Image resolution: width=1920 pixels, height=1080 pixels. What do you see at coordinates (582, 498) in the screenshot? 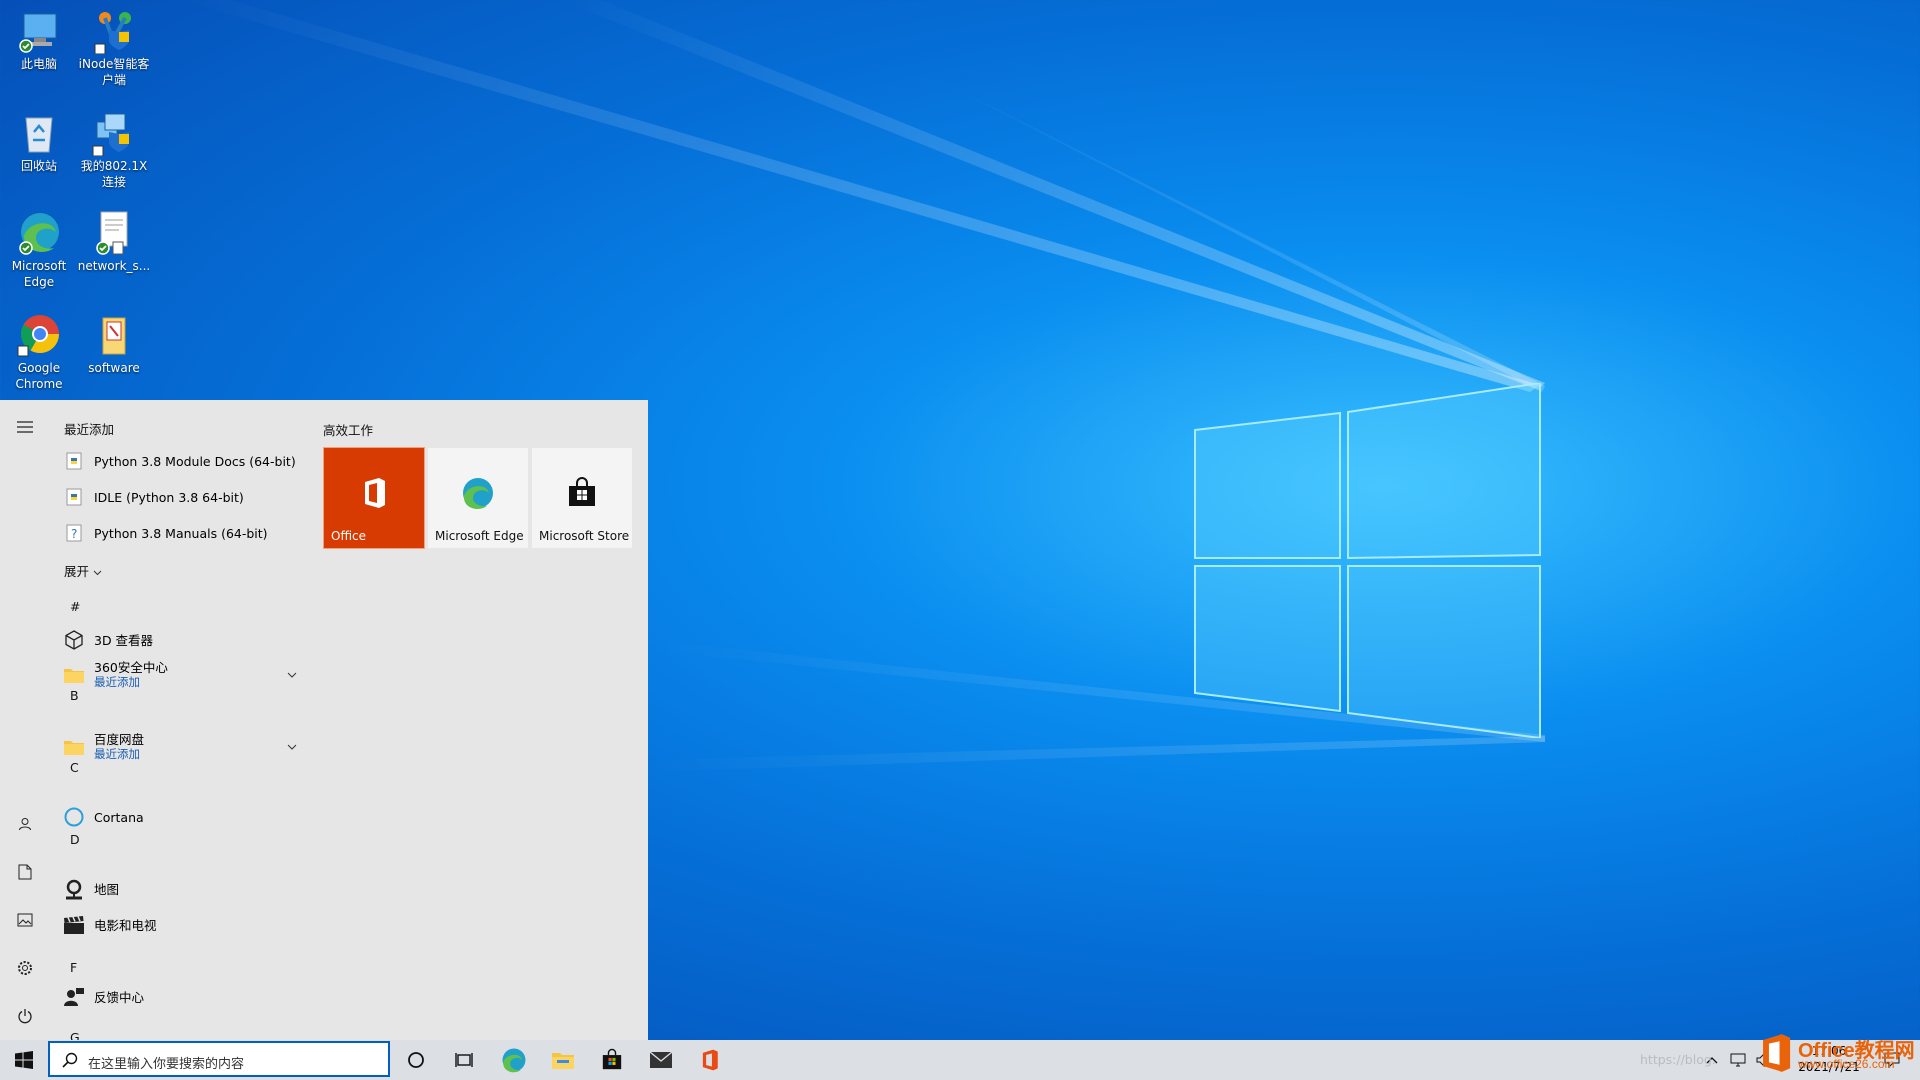
I see `tile-microsoft-store: Microsoft Store` at bounding box center [582, 498].